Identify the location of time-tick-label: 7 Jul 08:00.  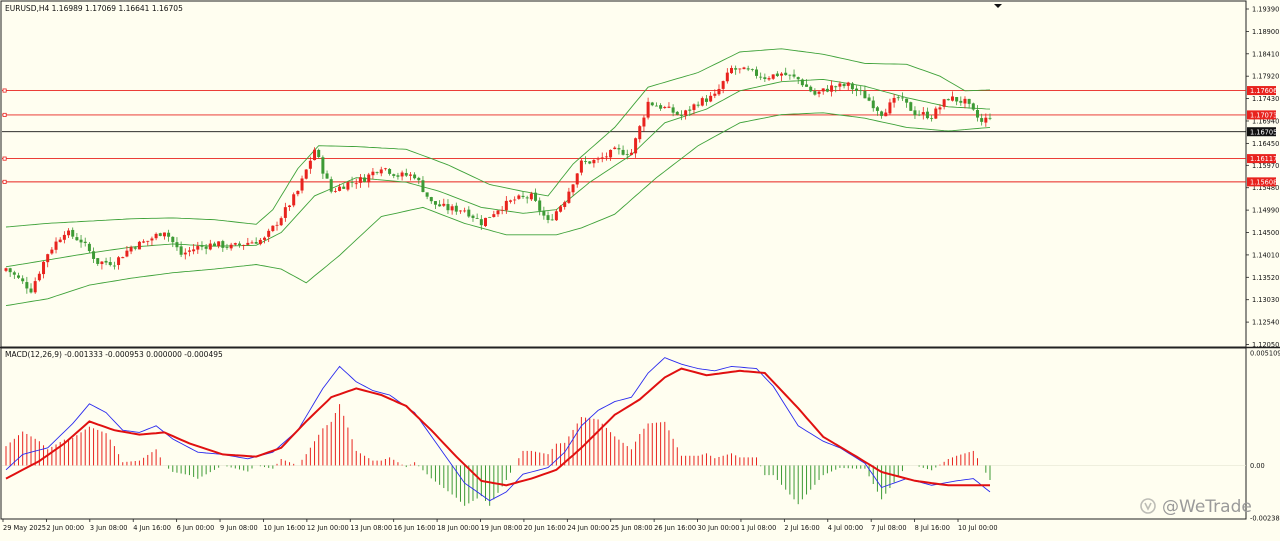
(888, 528).